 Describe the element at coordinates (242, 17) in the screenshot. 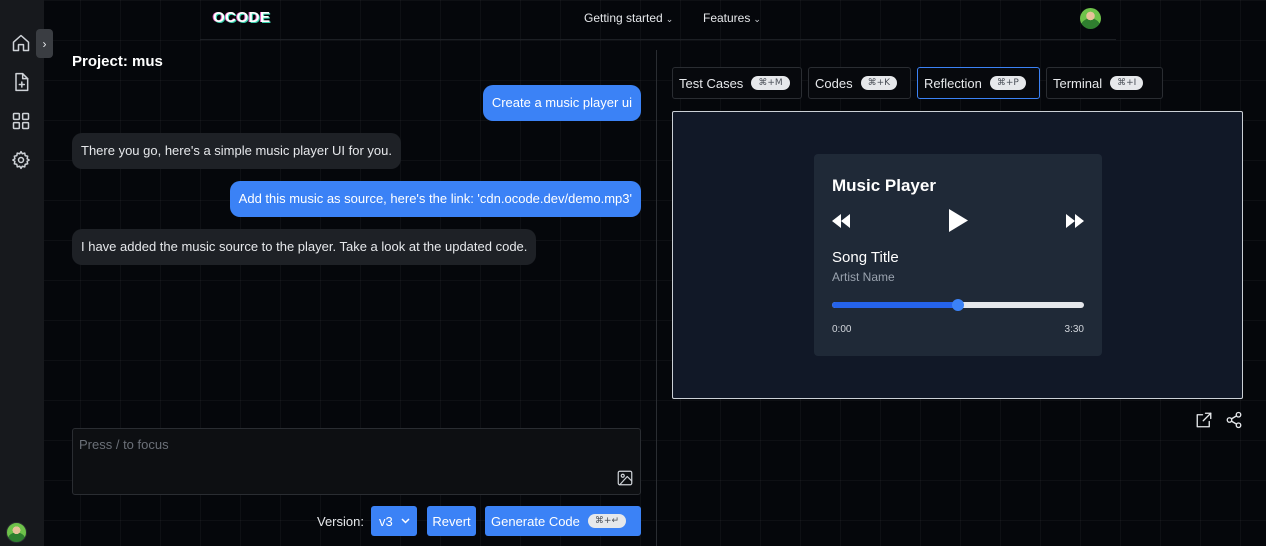

I see `logo: OCODE` at that location.